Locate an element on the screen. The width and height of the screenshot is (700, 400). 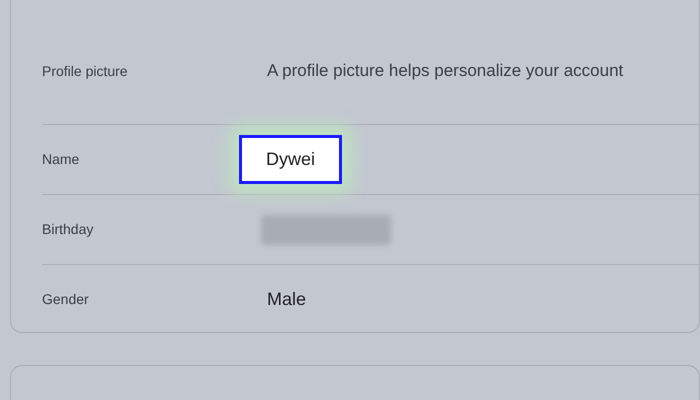
field-label: Birthday is located at coordinates (68, 229).